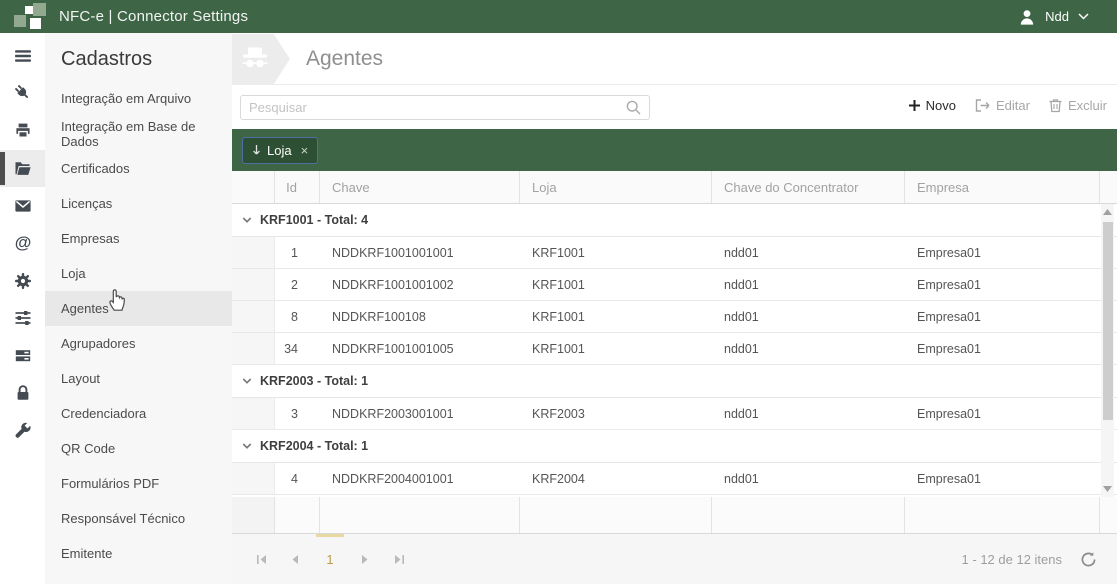 This screenshot has width=1117, height=584. I want to click on scroll-down-icon, so click(1107, 489).